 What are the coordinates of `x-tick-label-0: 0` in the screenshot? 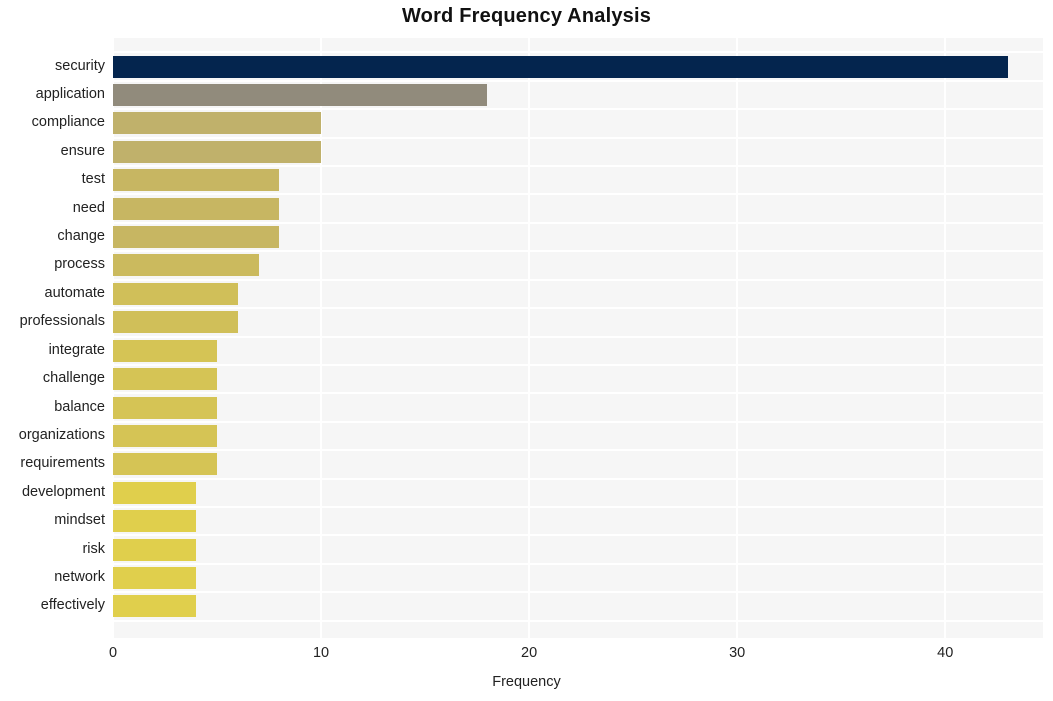 It's located at (113, 653).